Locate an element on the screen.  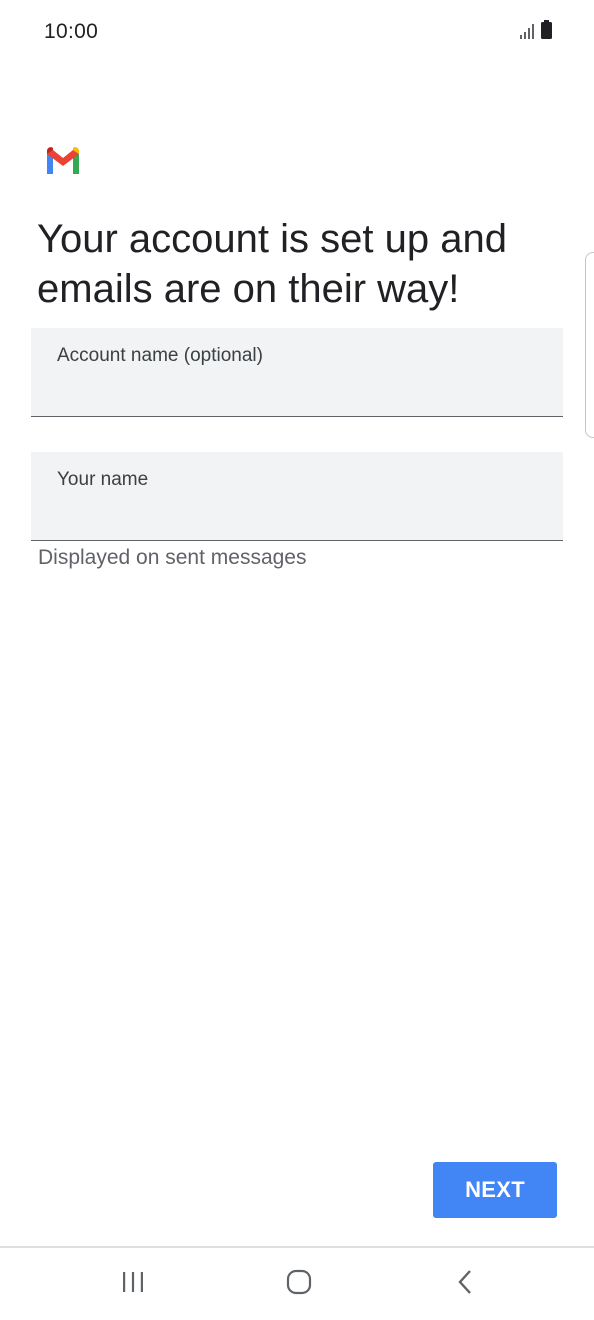
back-icon is located at coordinates (465, 1284).